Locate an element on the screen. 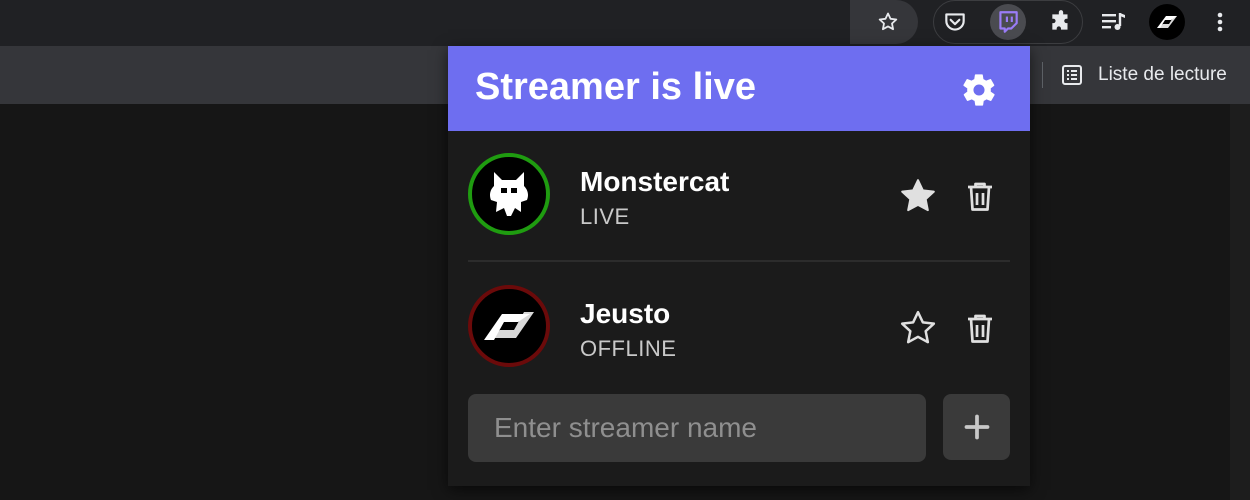  more-menu-icon is located at coordinates (1220, 22).